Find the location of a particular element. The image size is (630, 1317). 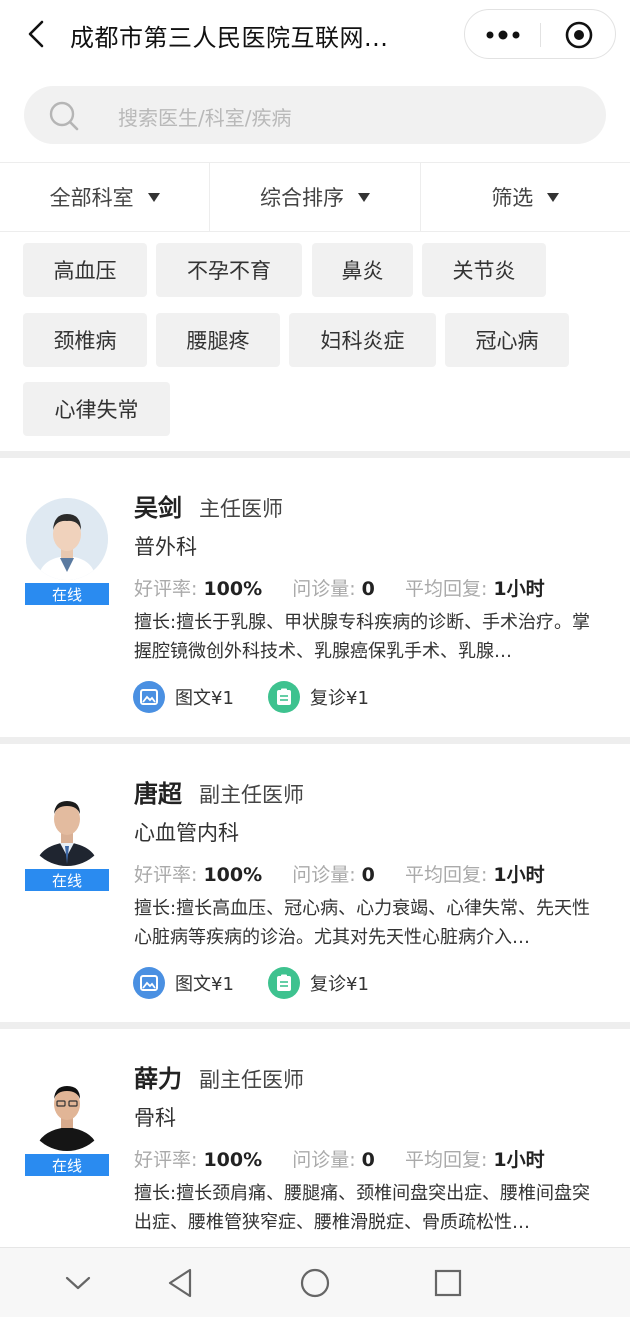

doctor-department: 普外科 is located at coordinates (165, 547).